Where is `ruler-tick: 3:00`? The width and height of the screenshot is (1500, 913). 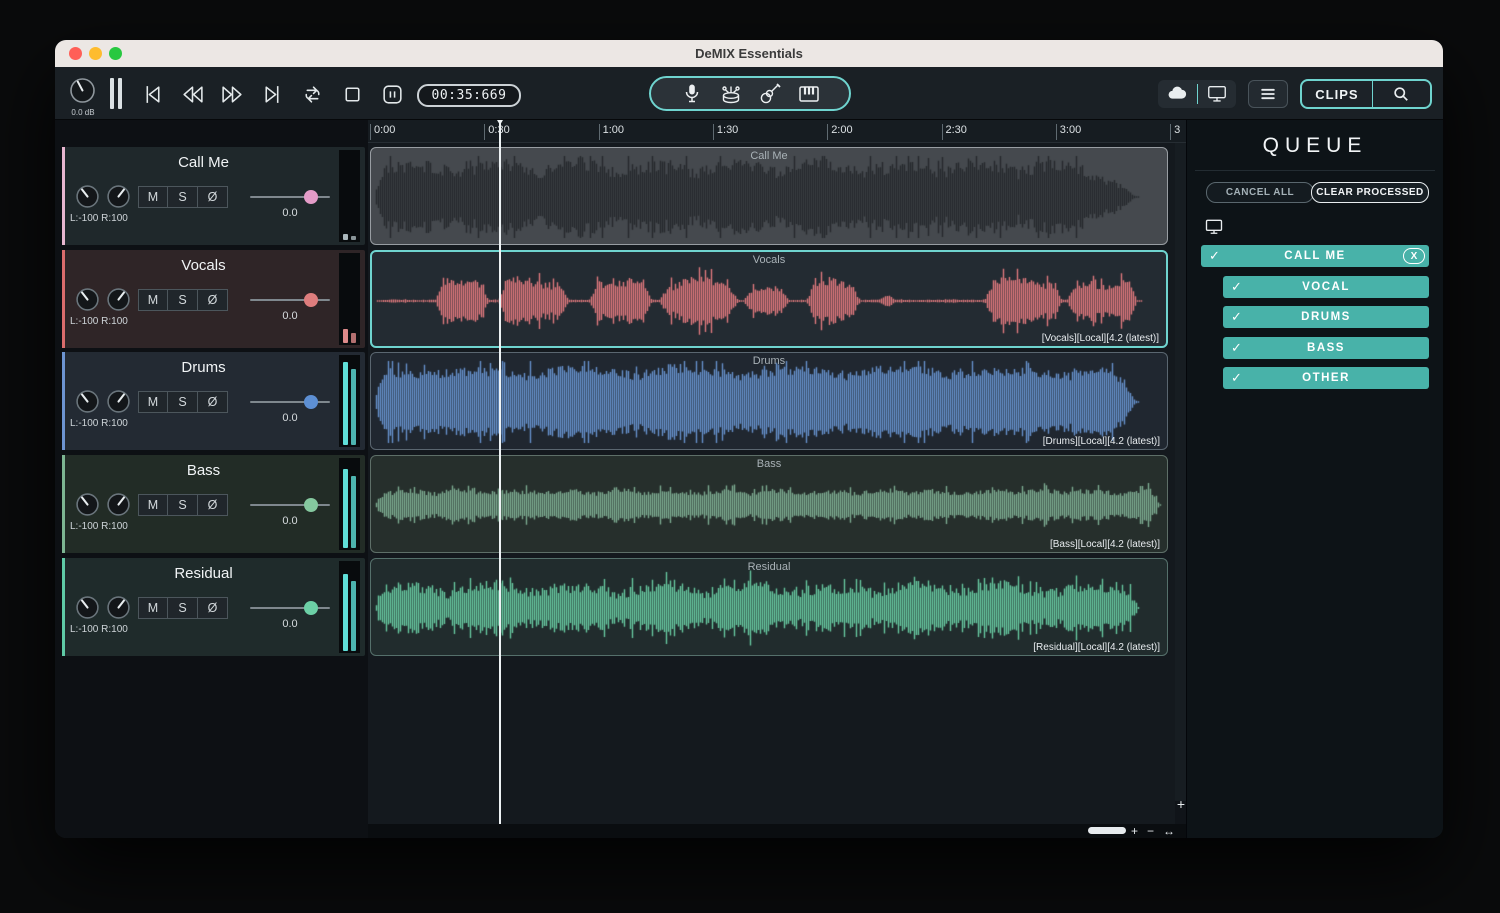 ruler-tick: 3:00 is located at coordinates (1068, 132).